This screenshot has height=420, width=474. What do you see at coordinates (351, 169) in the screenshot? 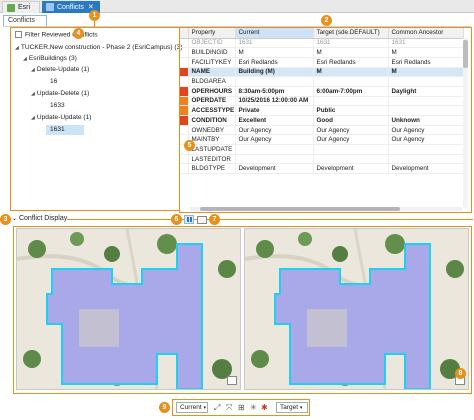
I see `cell-target: Development` at bounding box center [351, 169].